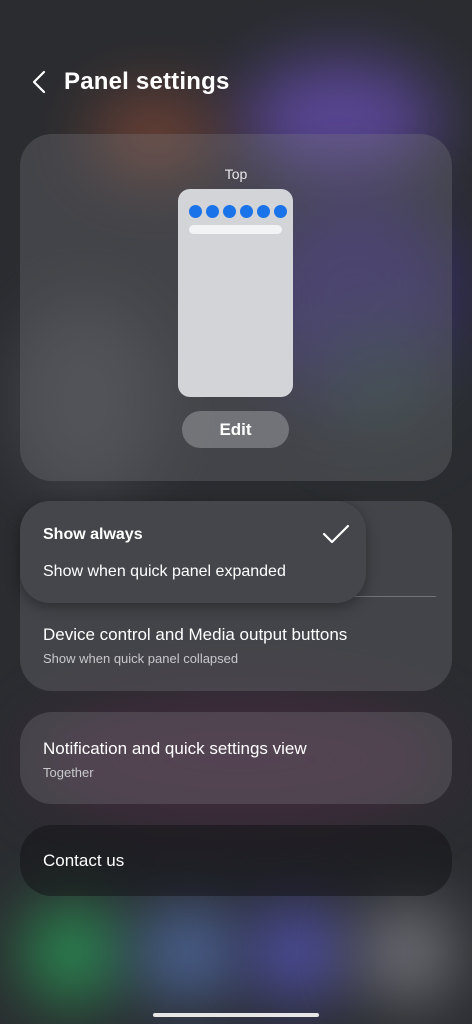  I want to click on brightness-bar-preview, so click(235, 229).